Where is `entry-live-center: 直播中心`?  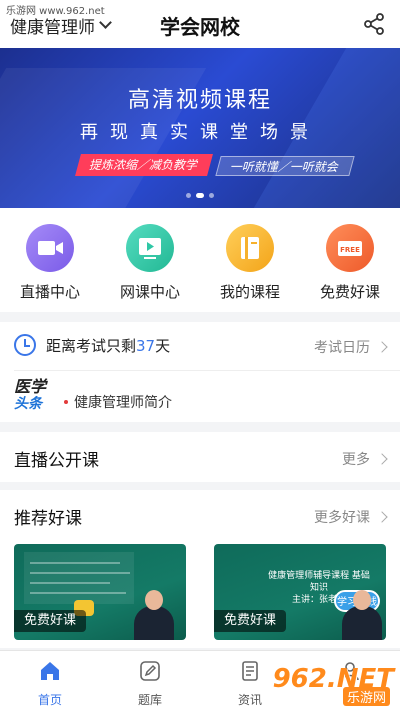
entry-live-center: 直播中心 is located at coordinates (50, 260).